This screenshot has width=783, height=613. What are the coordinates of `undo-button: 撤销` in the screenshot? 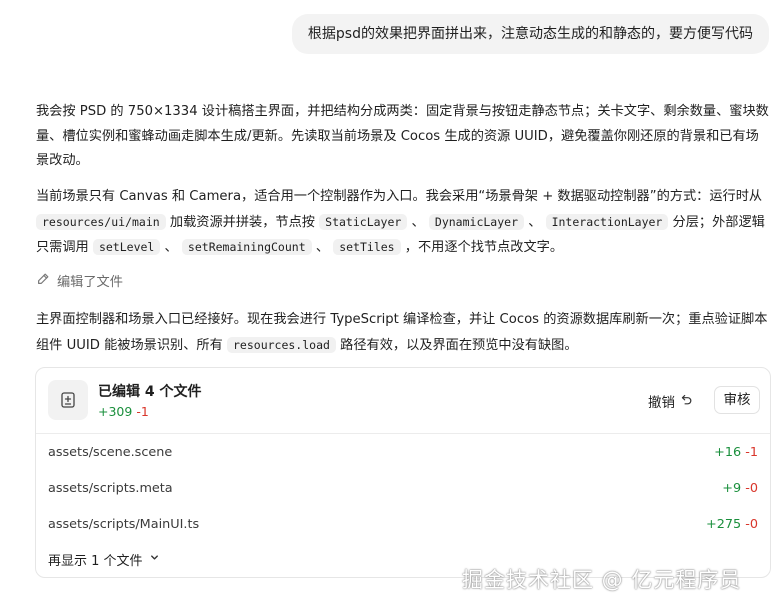 It's located at (670, 401).